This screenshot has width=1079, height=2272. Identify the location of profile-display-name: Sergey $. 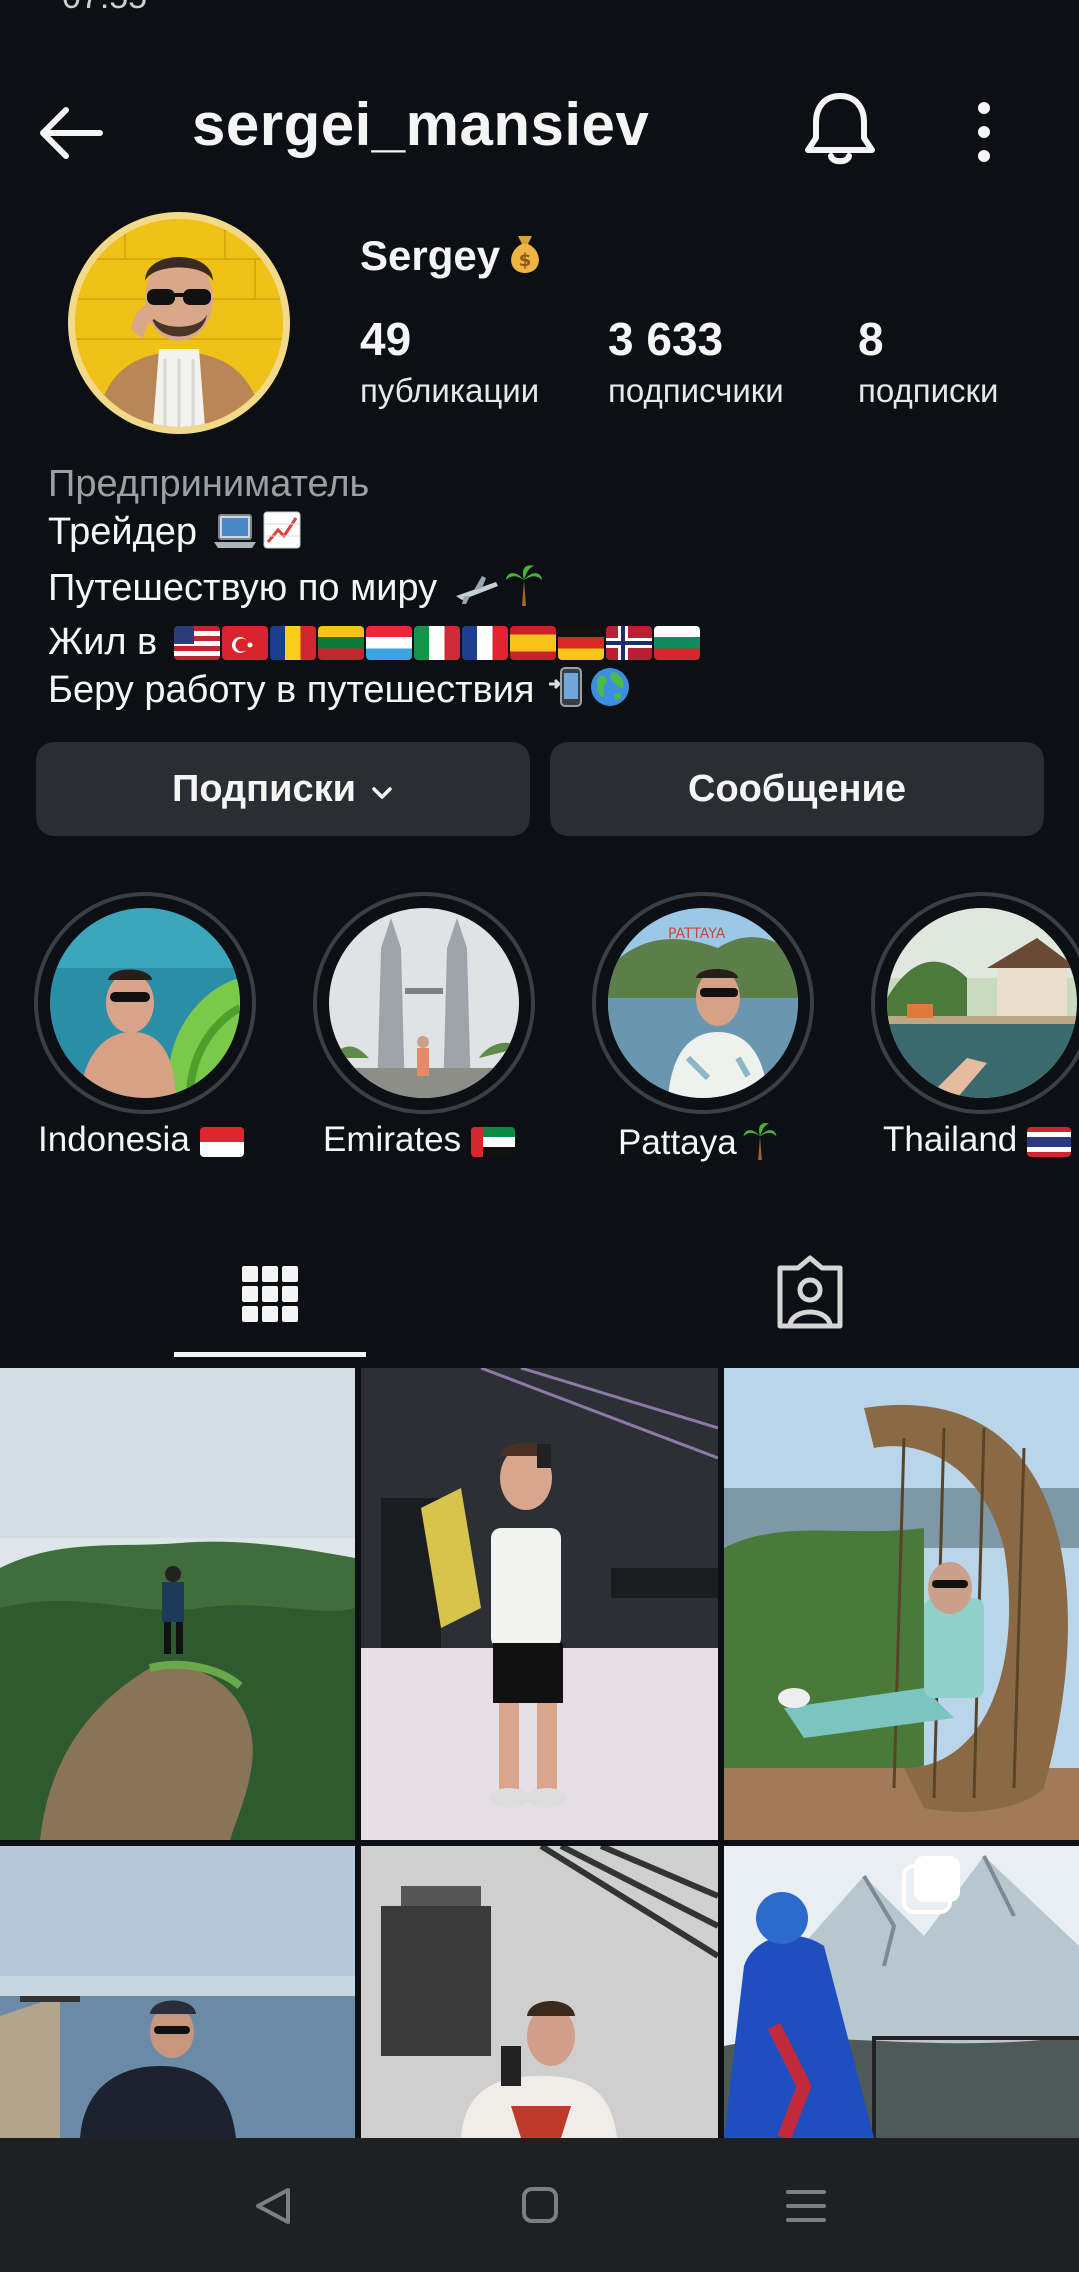
(453, 256).